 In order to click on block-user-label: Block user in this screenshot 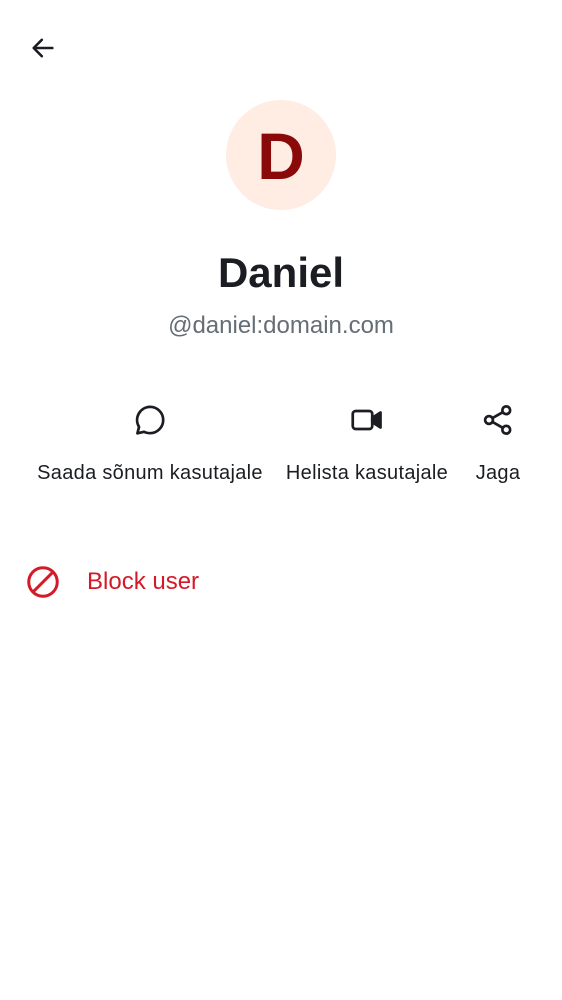, I will do `click(143, 581)`.